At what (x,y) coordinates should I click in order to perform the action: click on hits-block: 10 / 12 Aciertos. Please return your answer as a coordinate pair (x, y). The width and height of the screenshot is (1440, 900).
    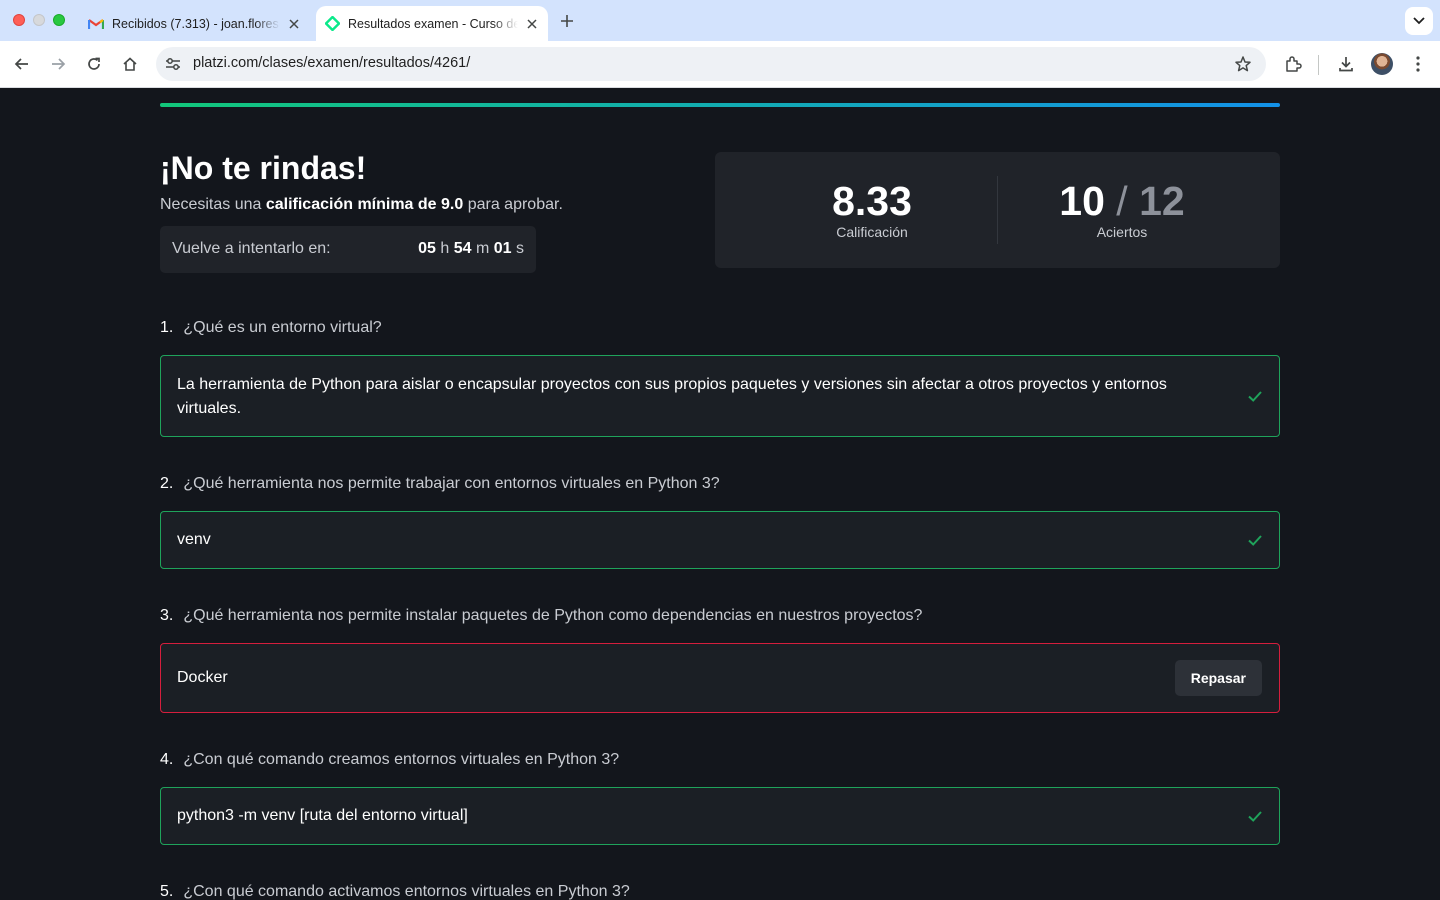
    Looking at the image, I should click on (1122, 209).